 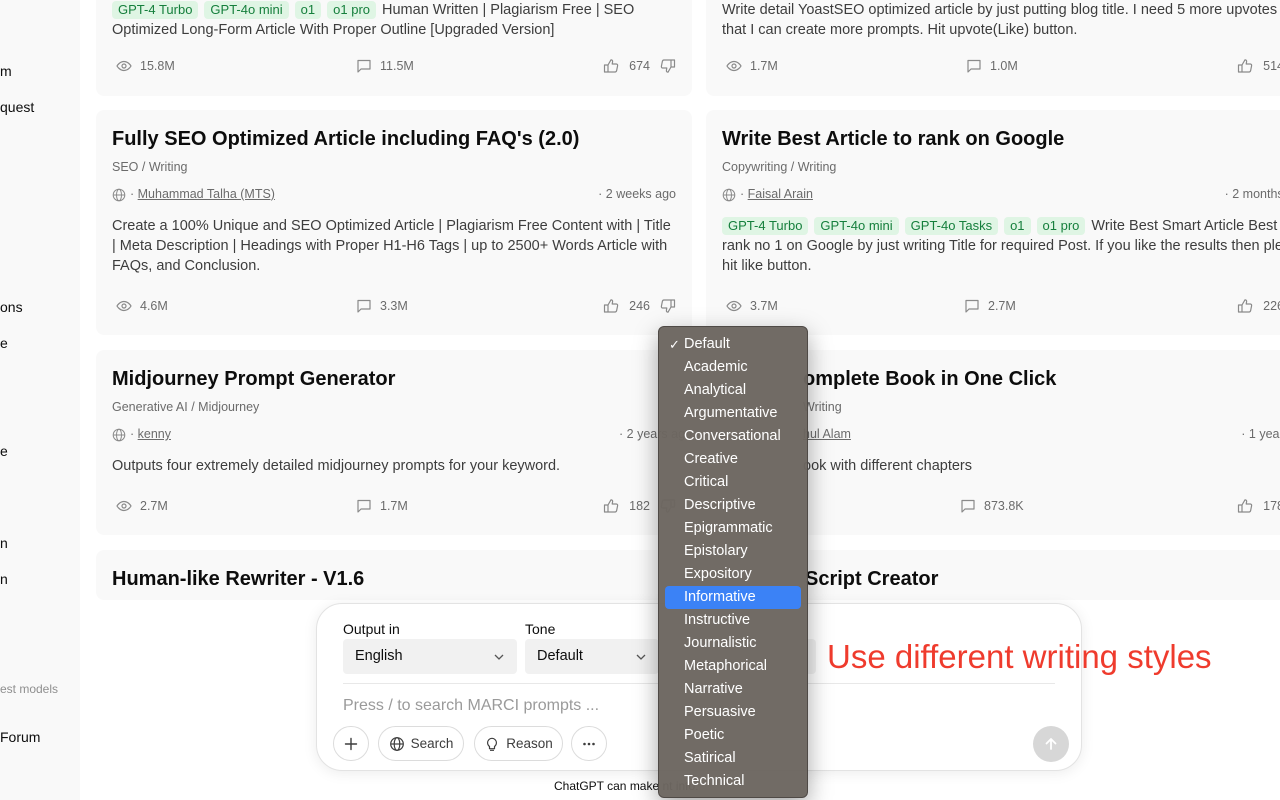 What do you see at coordinates (364, 66) in the screenshot?
I see `comment-icon` at bounding box center [364, 66].